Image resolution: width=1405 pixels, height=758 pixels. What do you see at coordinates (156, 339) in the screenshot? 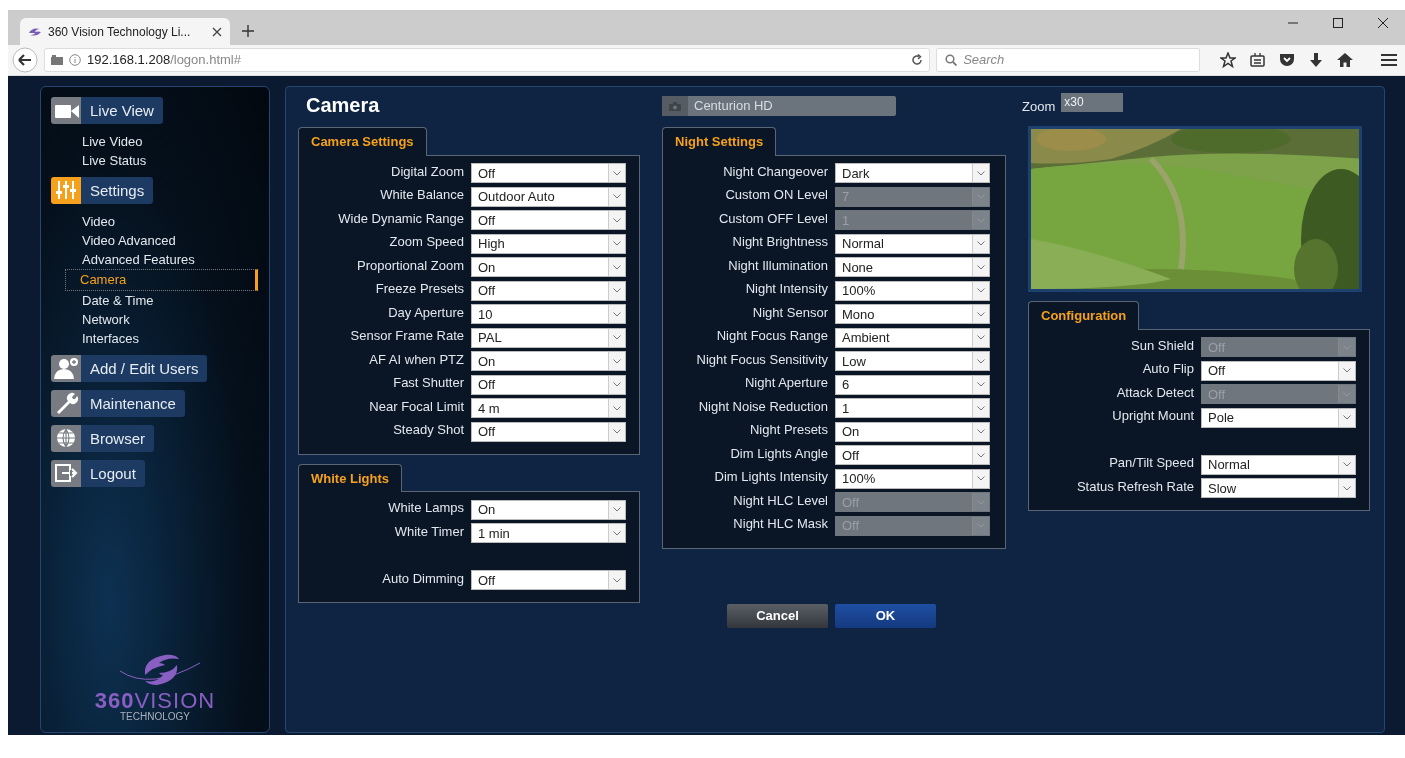
I see `sidebar-item: Interfaces` at bounding box center [156, 339].